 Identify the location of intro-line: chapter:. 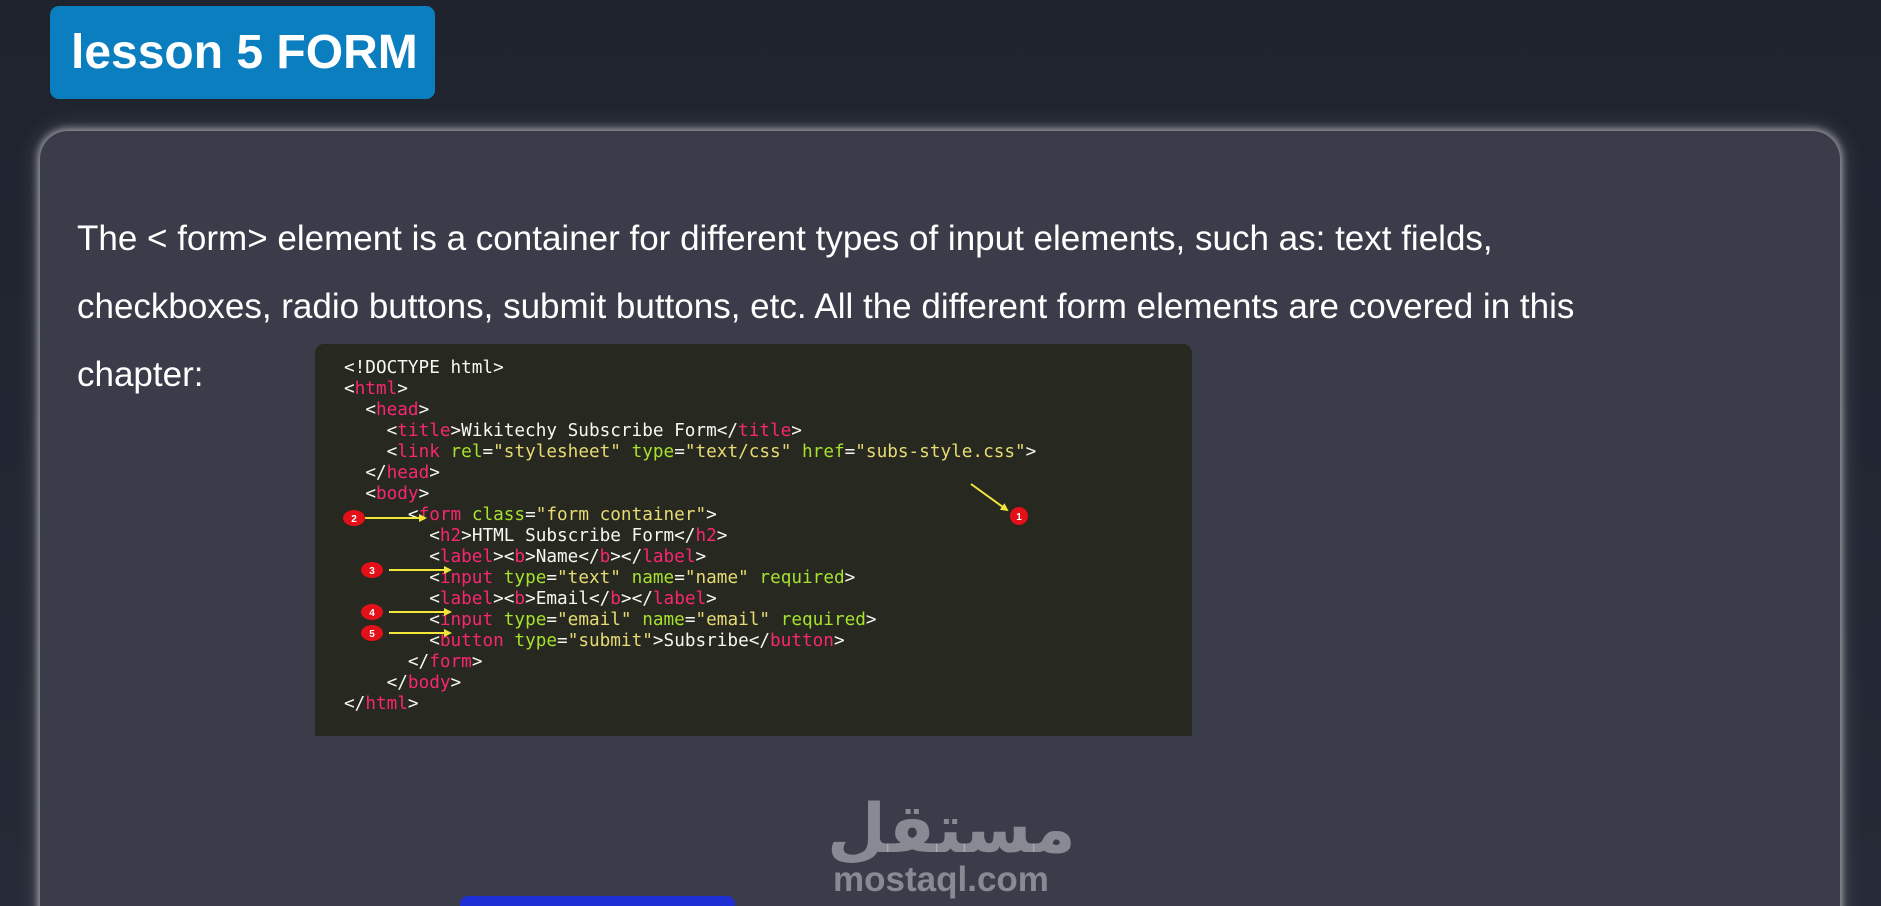
(140, 374).